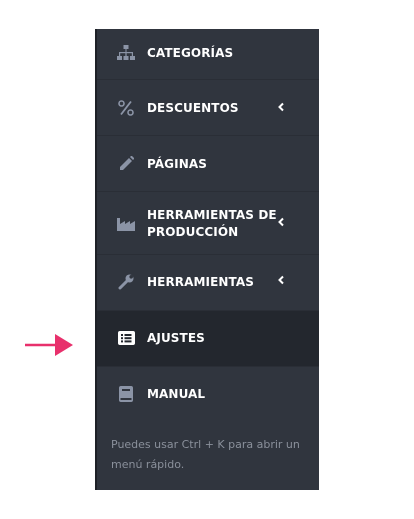 The image size is (414, 519). I want to click on menu-item-paginas: PÁGINAS, so click(208, 164).